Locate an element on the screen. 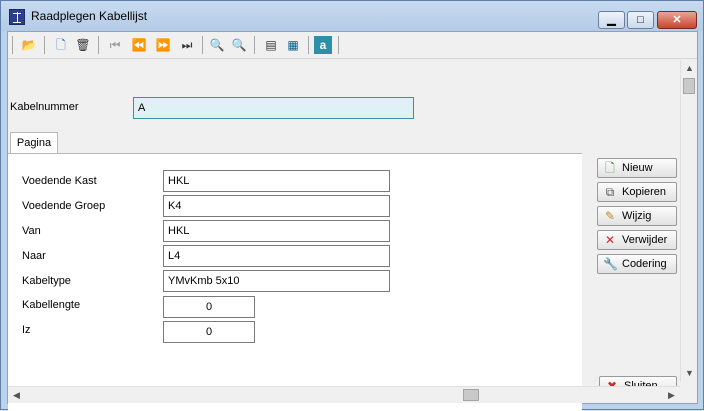  format-text-icon: a is located at coordinates (323, 45).